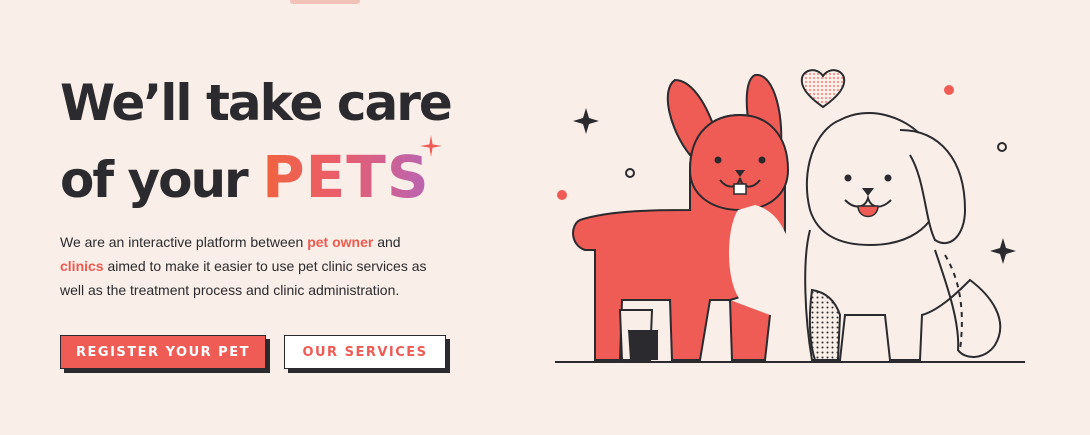  Describe the element at coordinates (903, 236) in the screenshot. I see `white-puppy-icon` at that location.